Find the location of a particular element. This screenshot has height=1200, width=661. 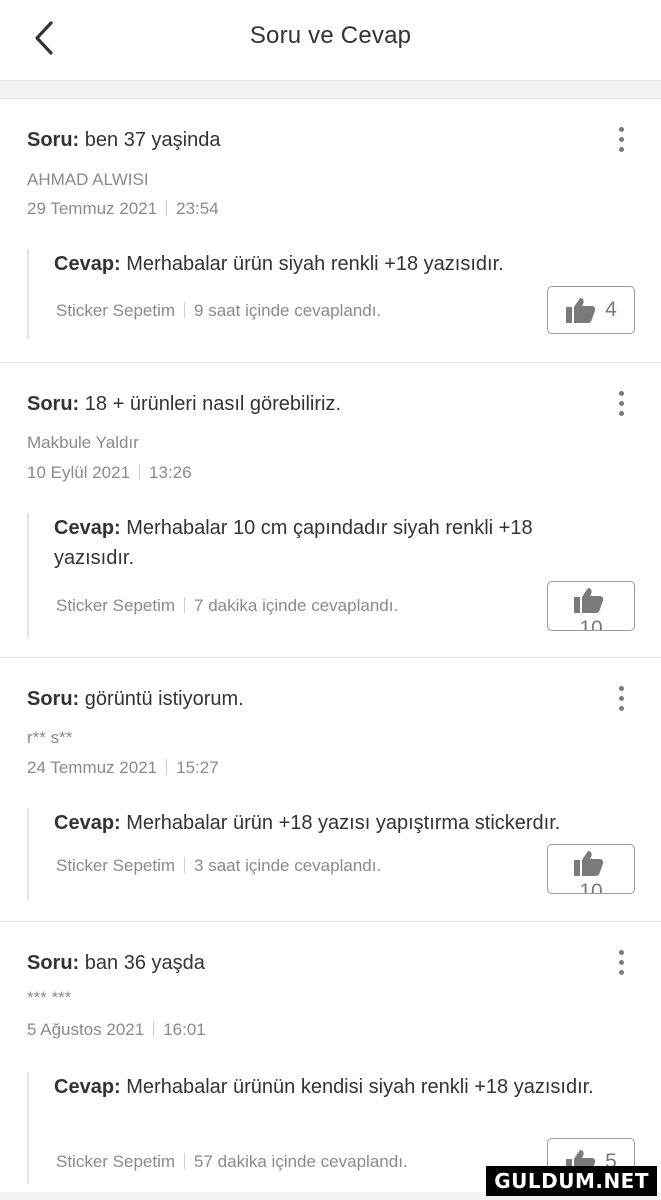

question-author: *** *** is located at coordinates (49, 997).